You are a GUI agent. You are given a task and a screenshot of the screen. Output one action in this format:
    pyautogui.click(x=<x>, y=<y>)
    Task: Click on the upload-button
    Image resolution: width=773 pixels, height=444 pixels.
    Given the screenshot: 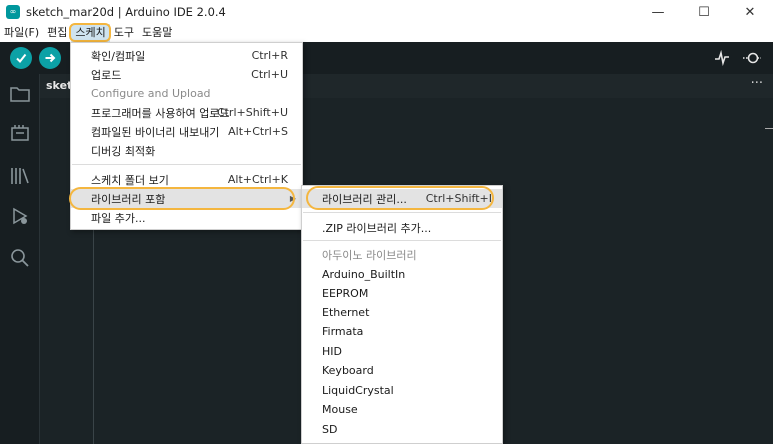 What is the action you would take?
    pyautogui.click(x=50, y=58)
    